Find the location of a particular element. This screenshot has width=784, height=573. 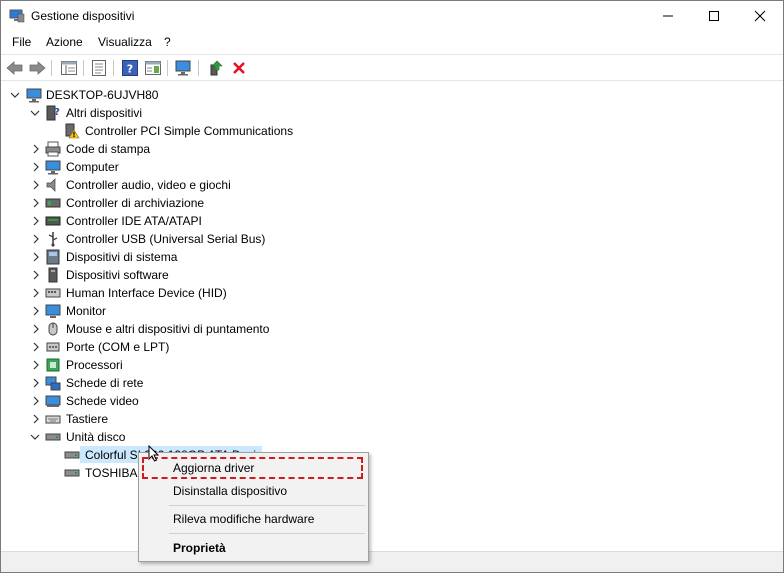

tree-node-category: Porte (COM e LPT) is located at coordinates (161, 347).